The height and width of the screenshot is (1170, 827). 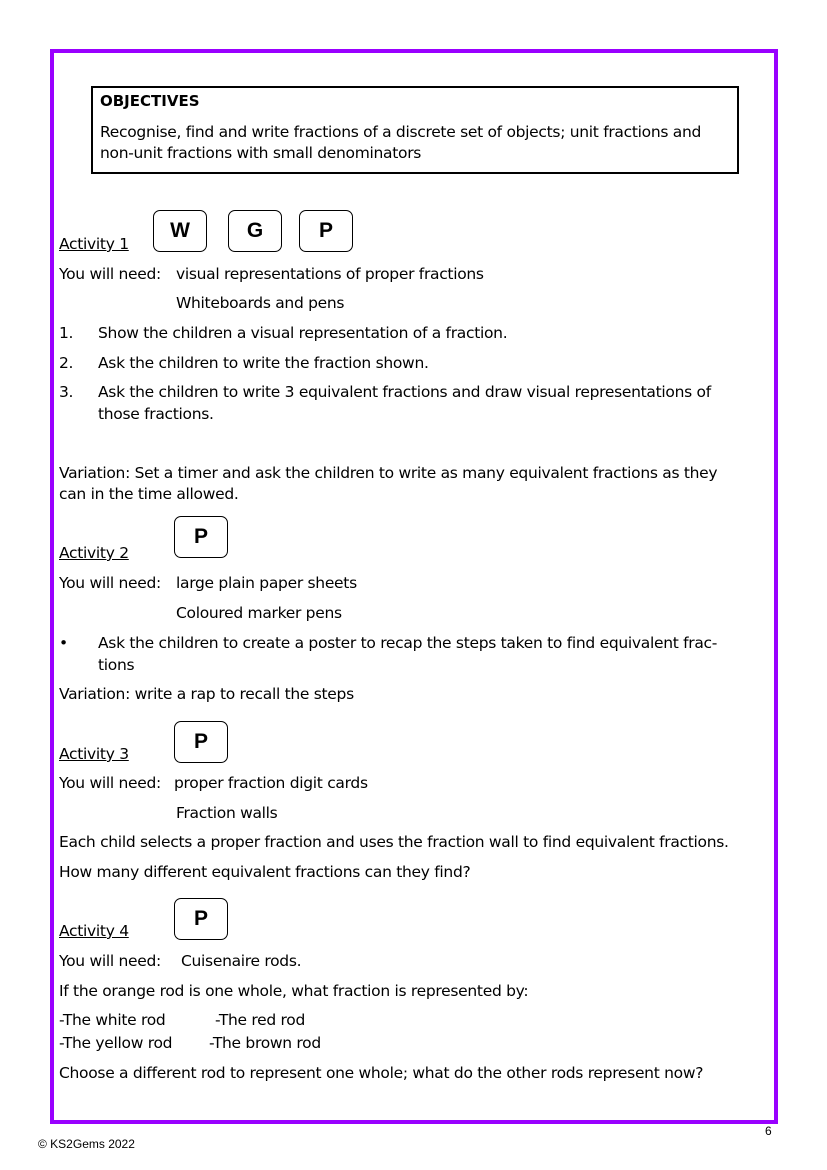 I want to click on activity-2-need-label: You will need:, so click(x=110, y=583).